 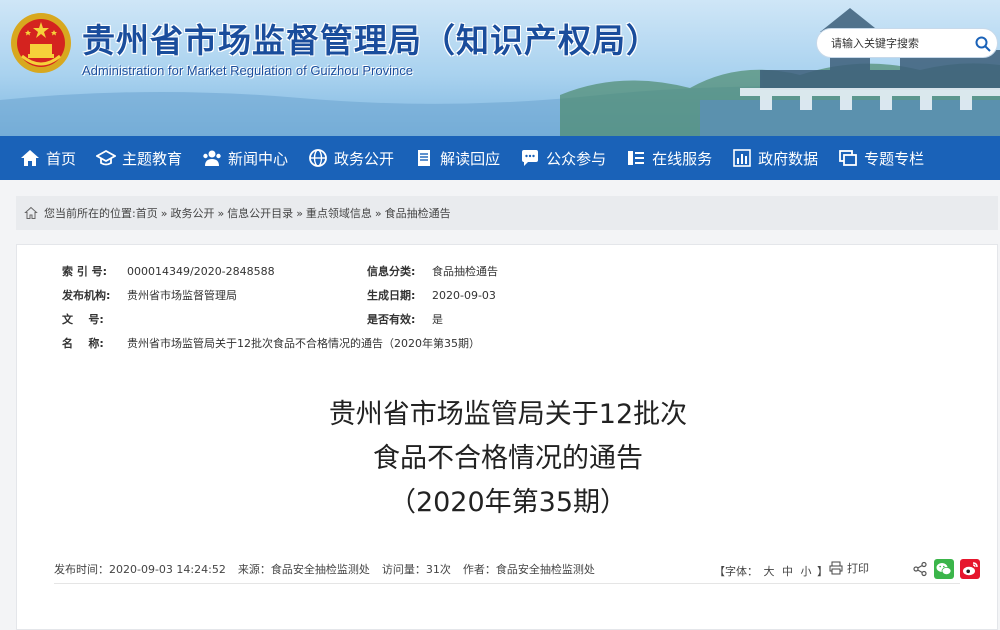 I want to click on meta-index: 索 引 号: 000014349/2020-2848588, so click(x=214, y=271).